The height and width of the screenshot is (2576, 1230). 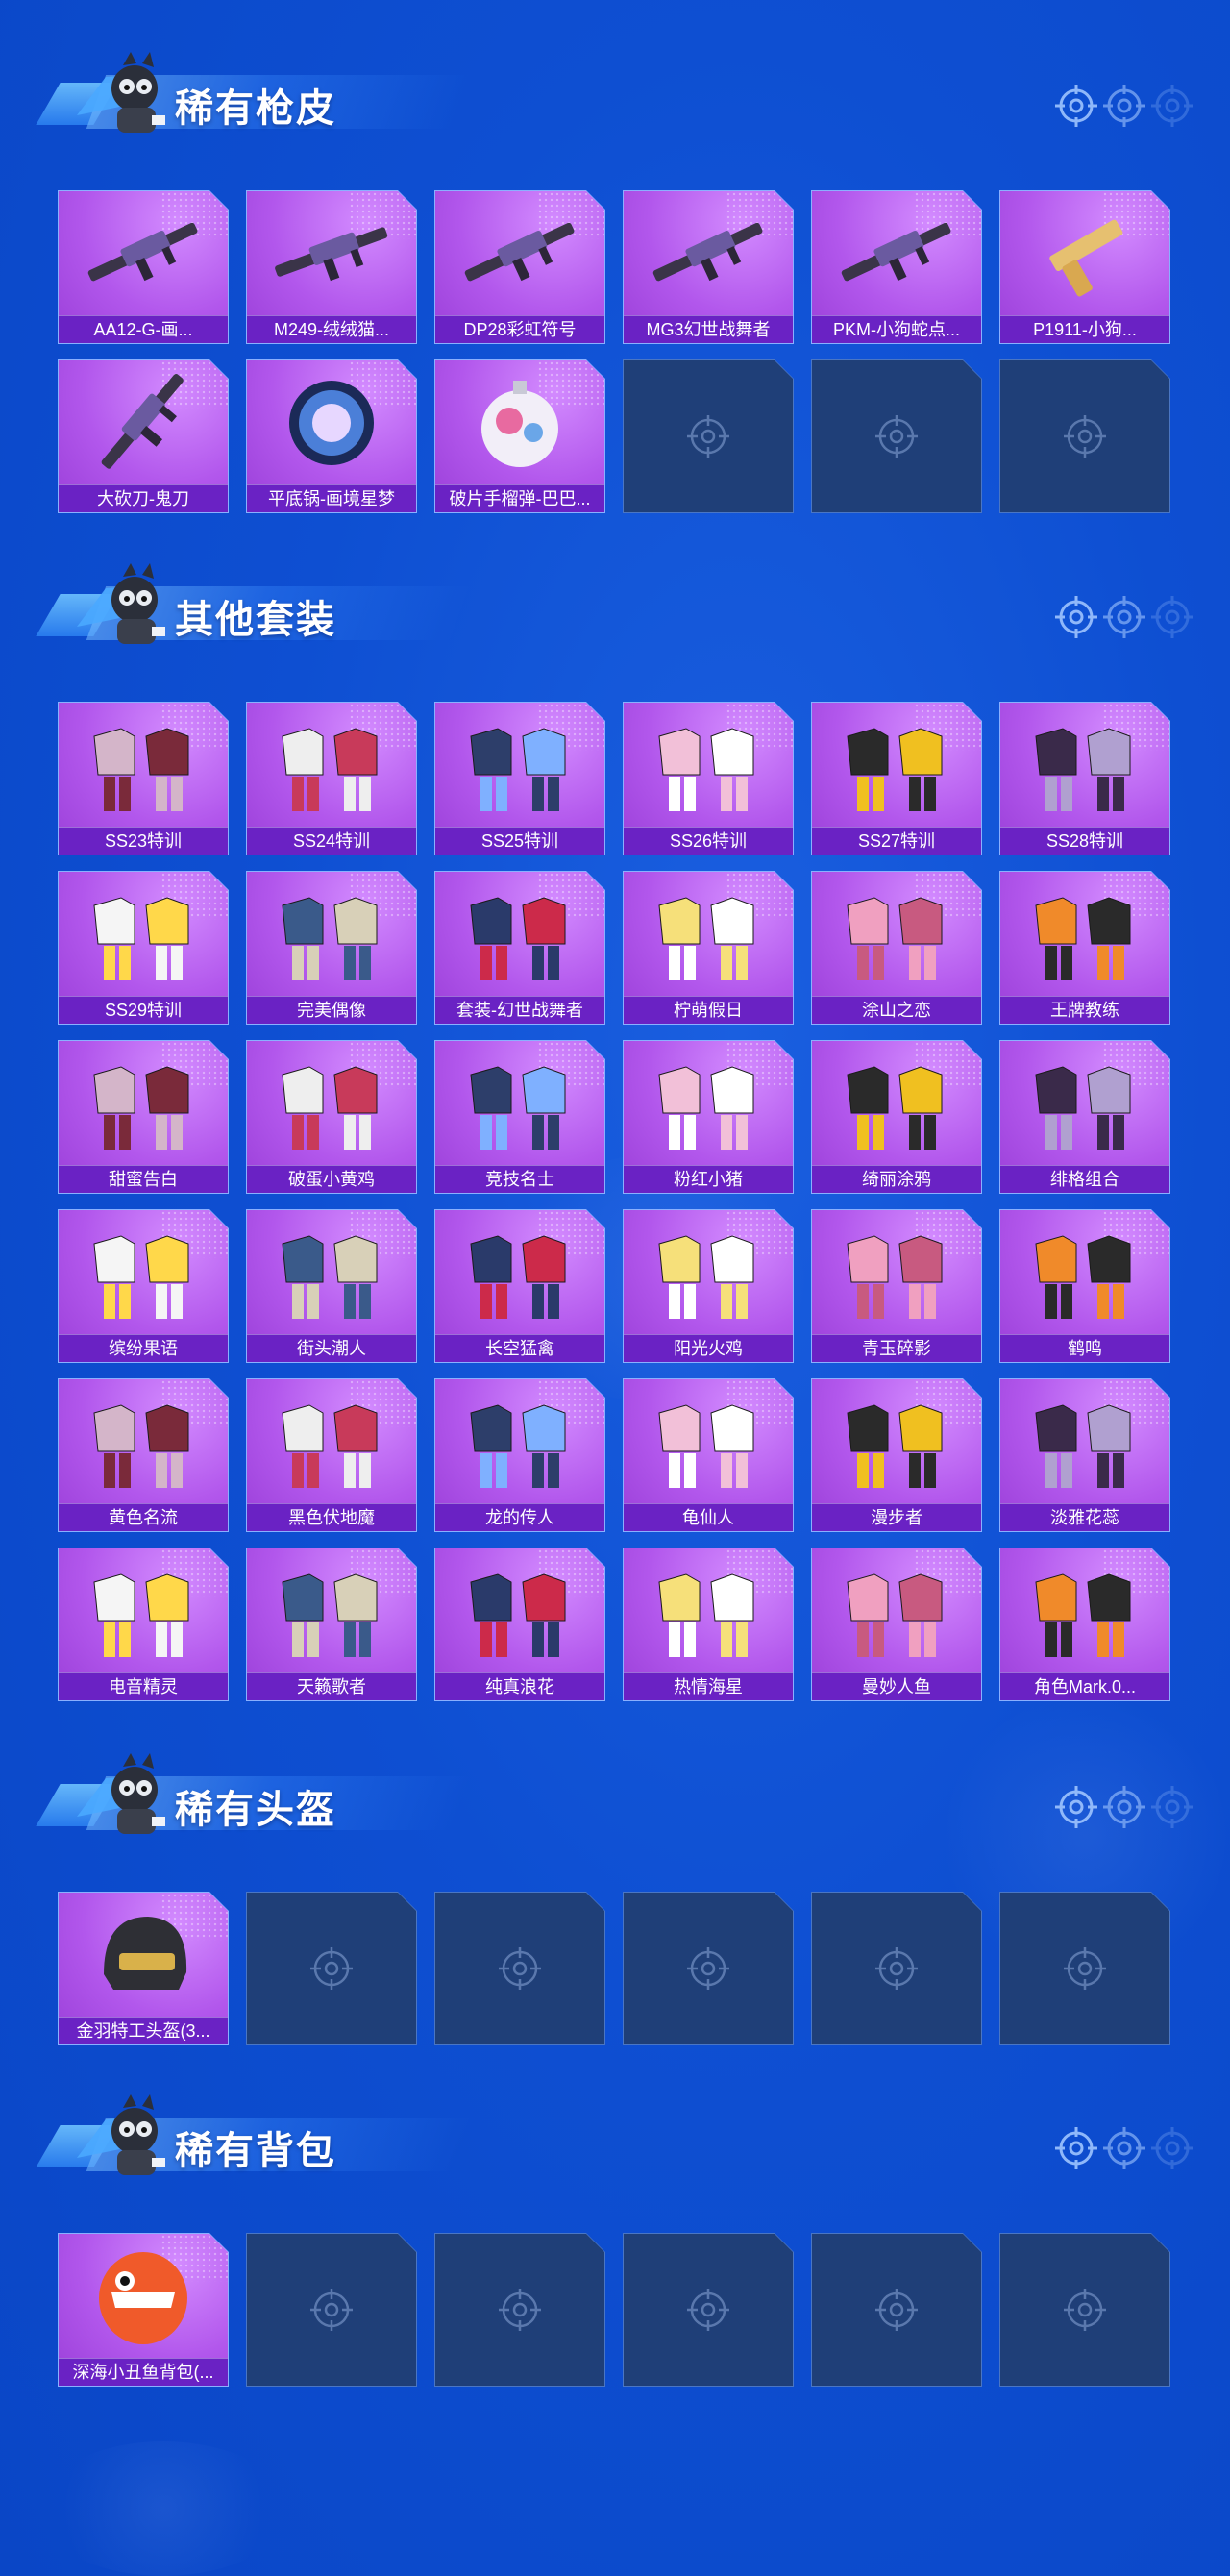 I want to click on item-card: 粉红小猪, so click(x=709, y=1117).